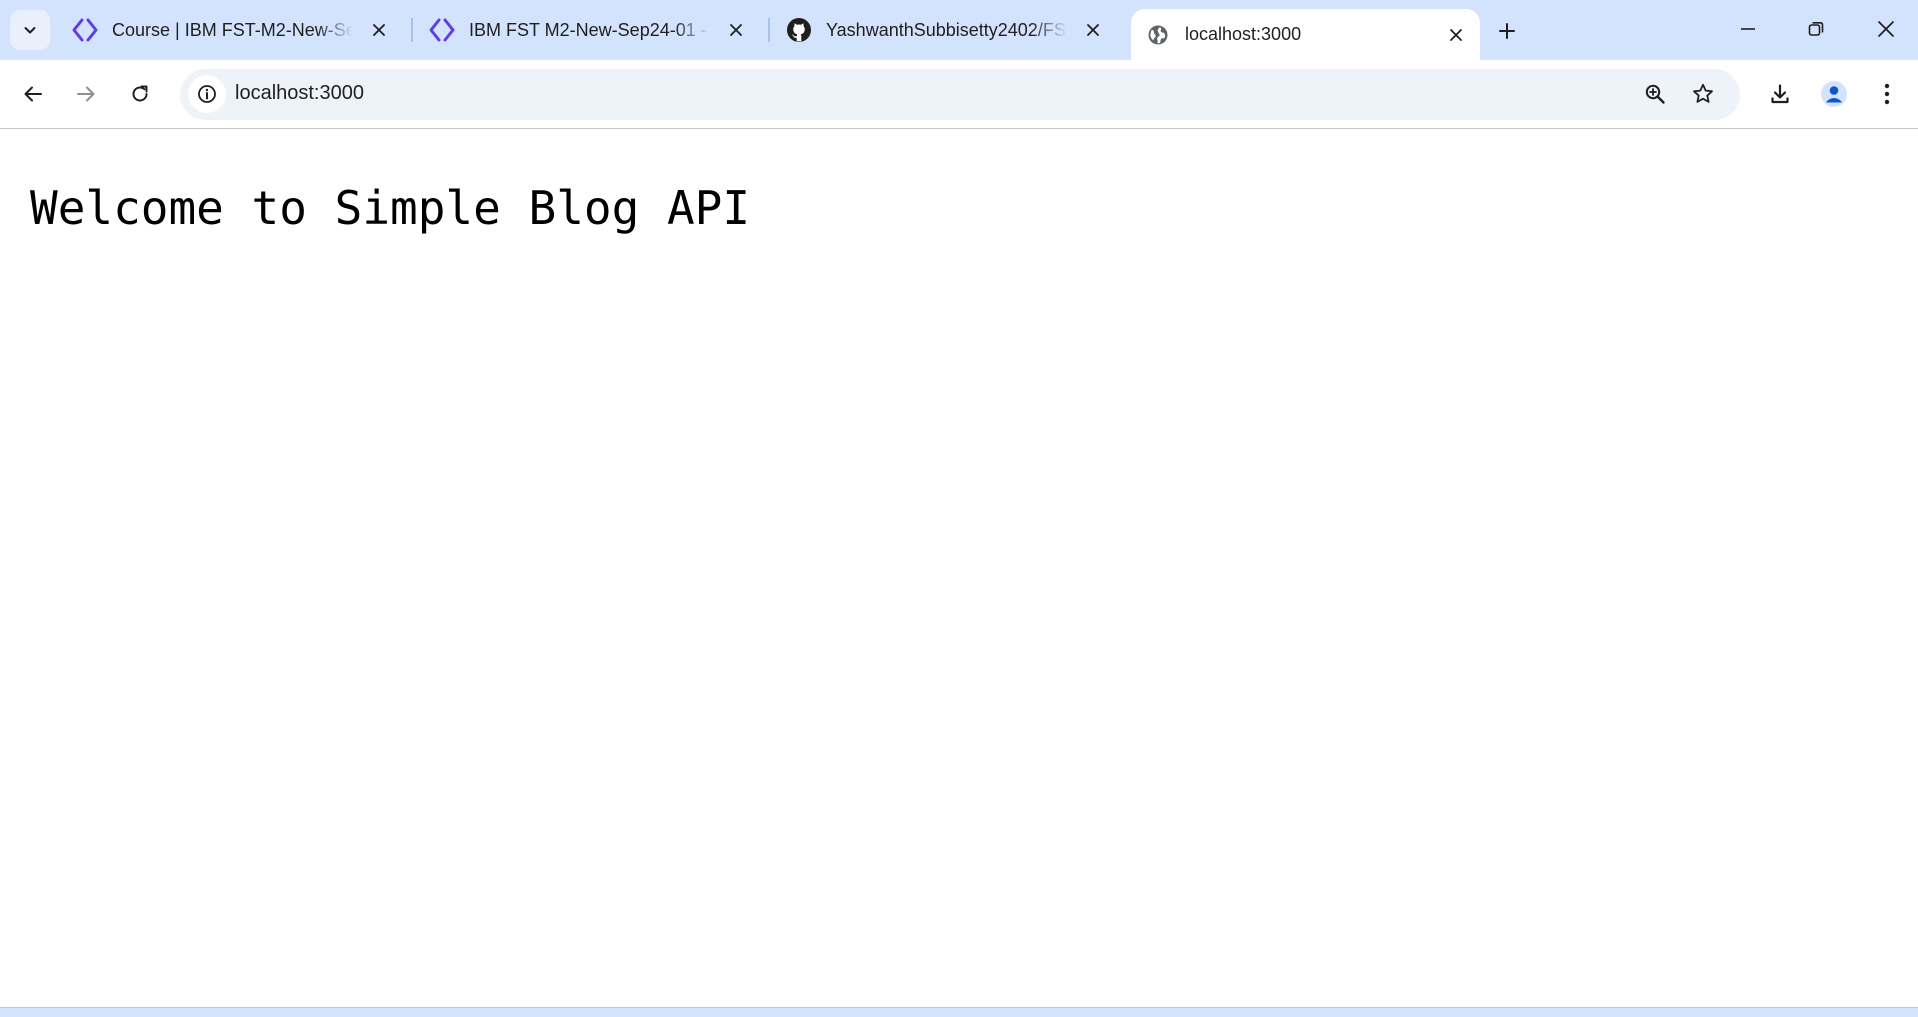 This screenshot has width=1918, height=1017. I want to click on back-button, so click(33, 94).